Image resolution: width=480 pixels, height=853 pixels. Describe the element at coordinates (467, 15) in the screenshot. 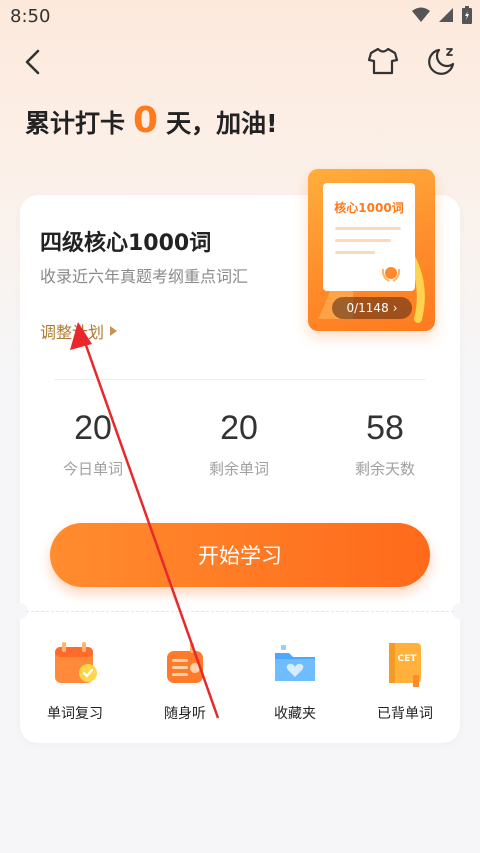

I see `battery-icon` at that location.